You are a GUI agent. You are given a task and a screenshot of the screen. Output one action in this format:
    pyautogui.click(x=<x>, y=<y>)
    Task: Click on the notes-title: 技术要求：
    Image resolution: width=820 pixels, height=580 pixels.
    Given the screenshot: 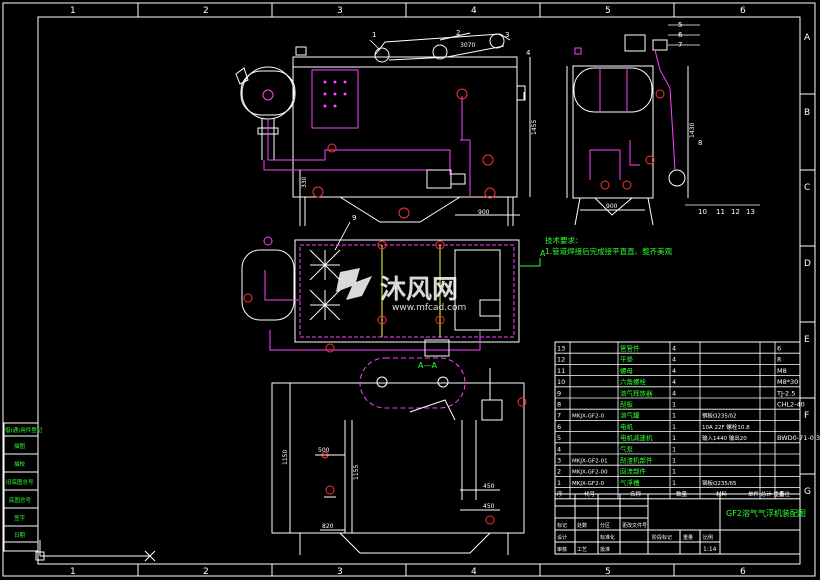 What is the action you would take?
    pyautogui.click(x=564, y=240)
    